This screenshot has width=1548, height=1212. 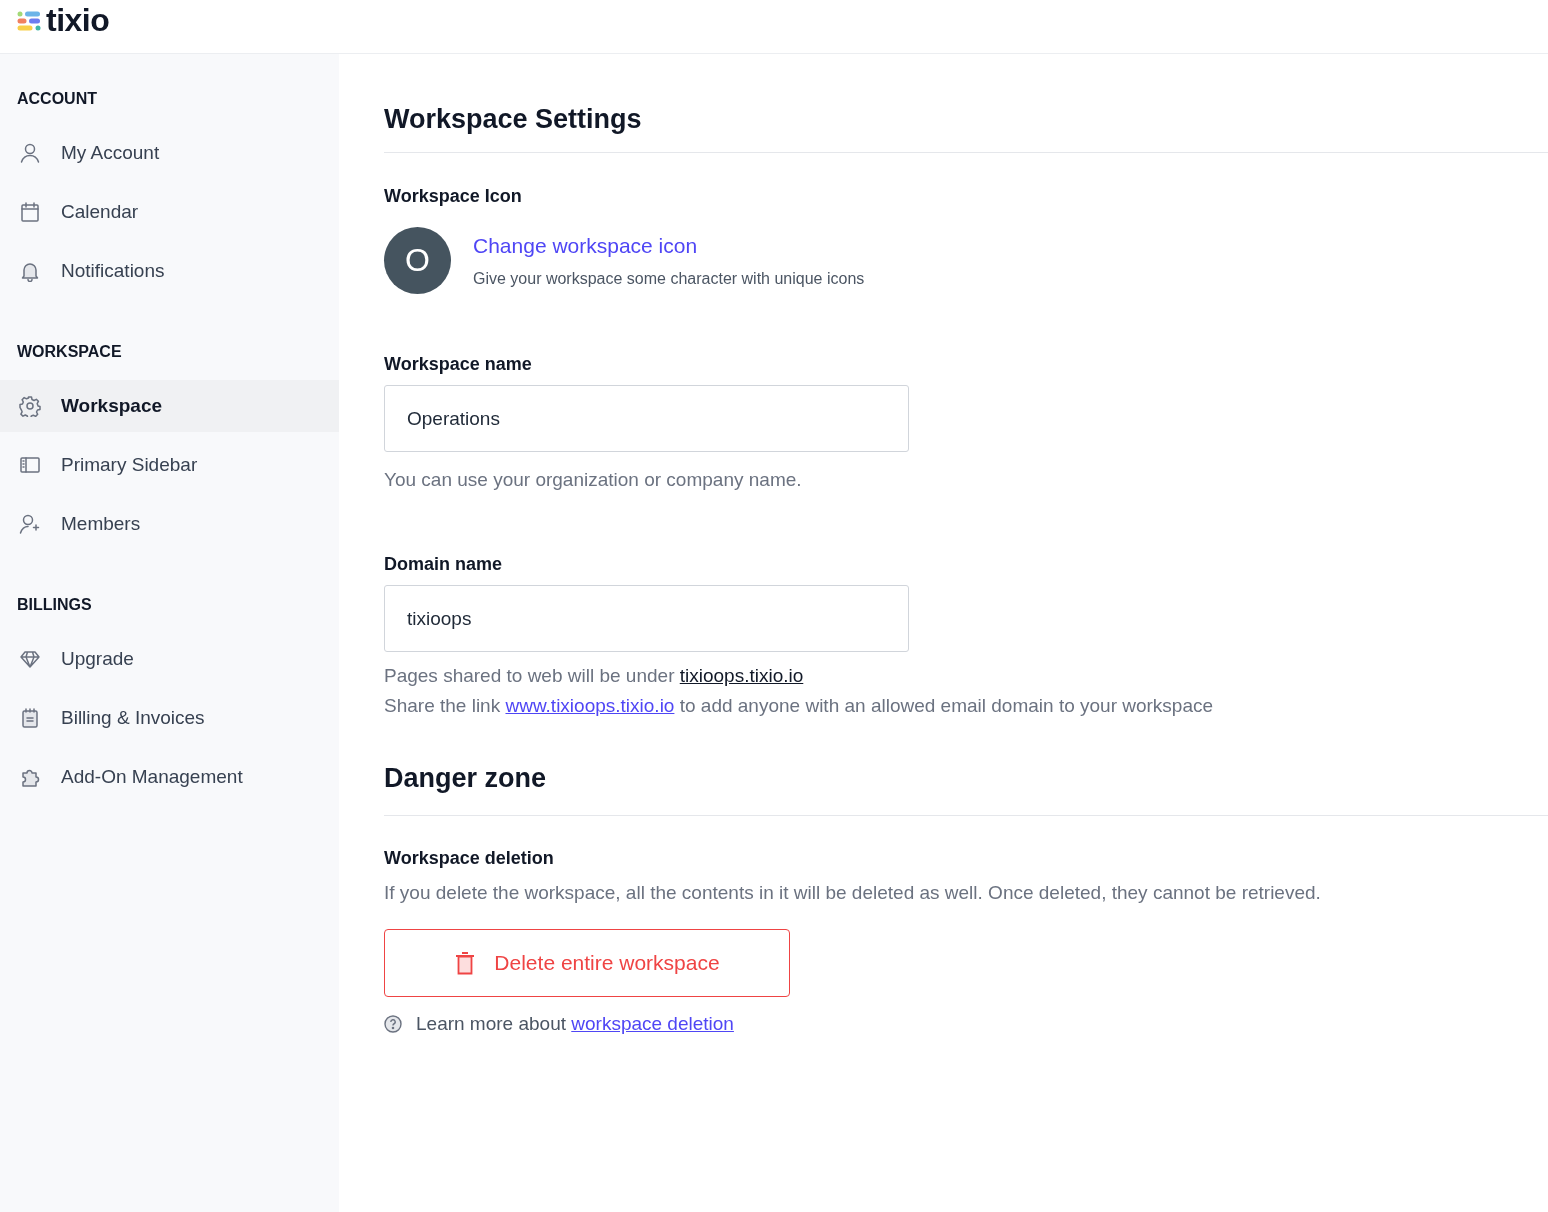 I want to click on calendar-icon, so click(x=30, y=212).